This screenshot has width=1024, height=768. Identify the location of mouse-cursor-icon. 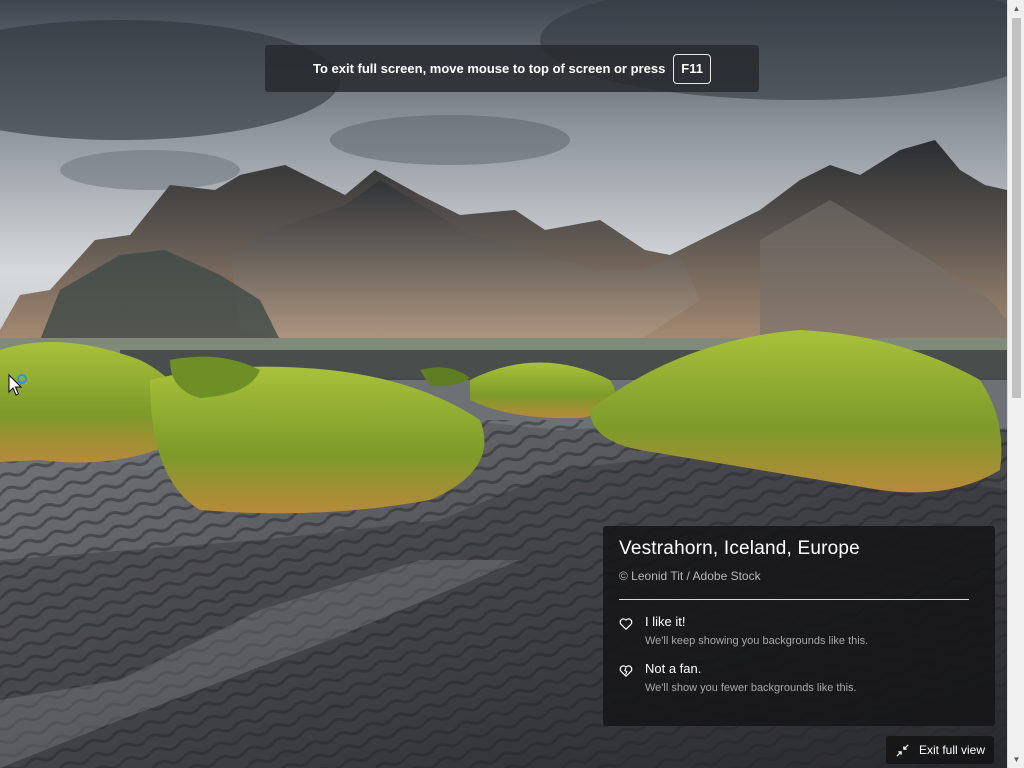
(17, 384).